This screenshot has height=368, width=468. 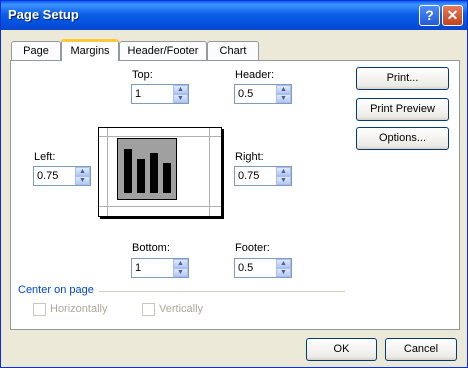 I want to click on page-preview, so click(x=160, y=172).